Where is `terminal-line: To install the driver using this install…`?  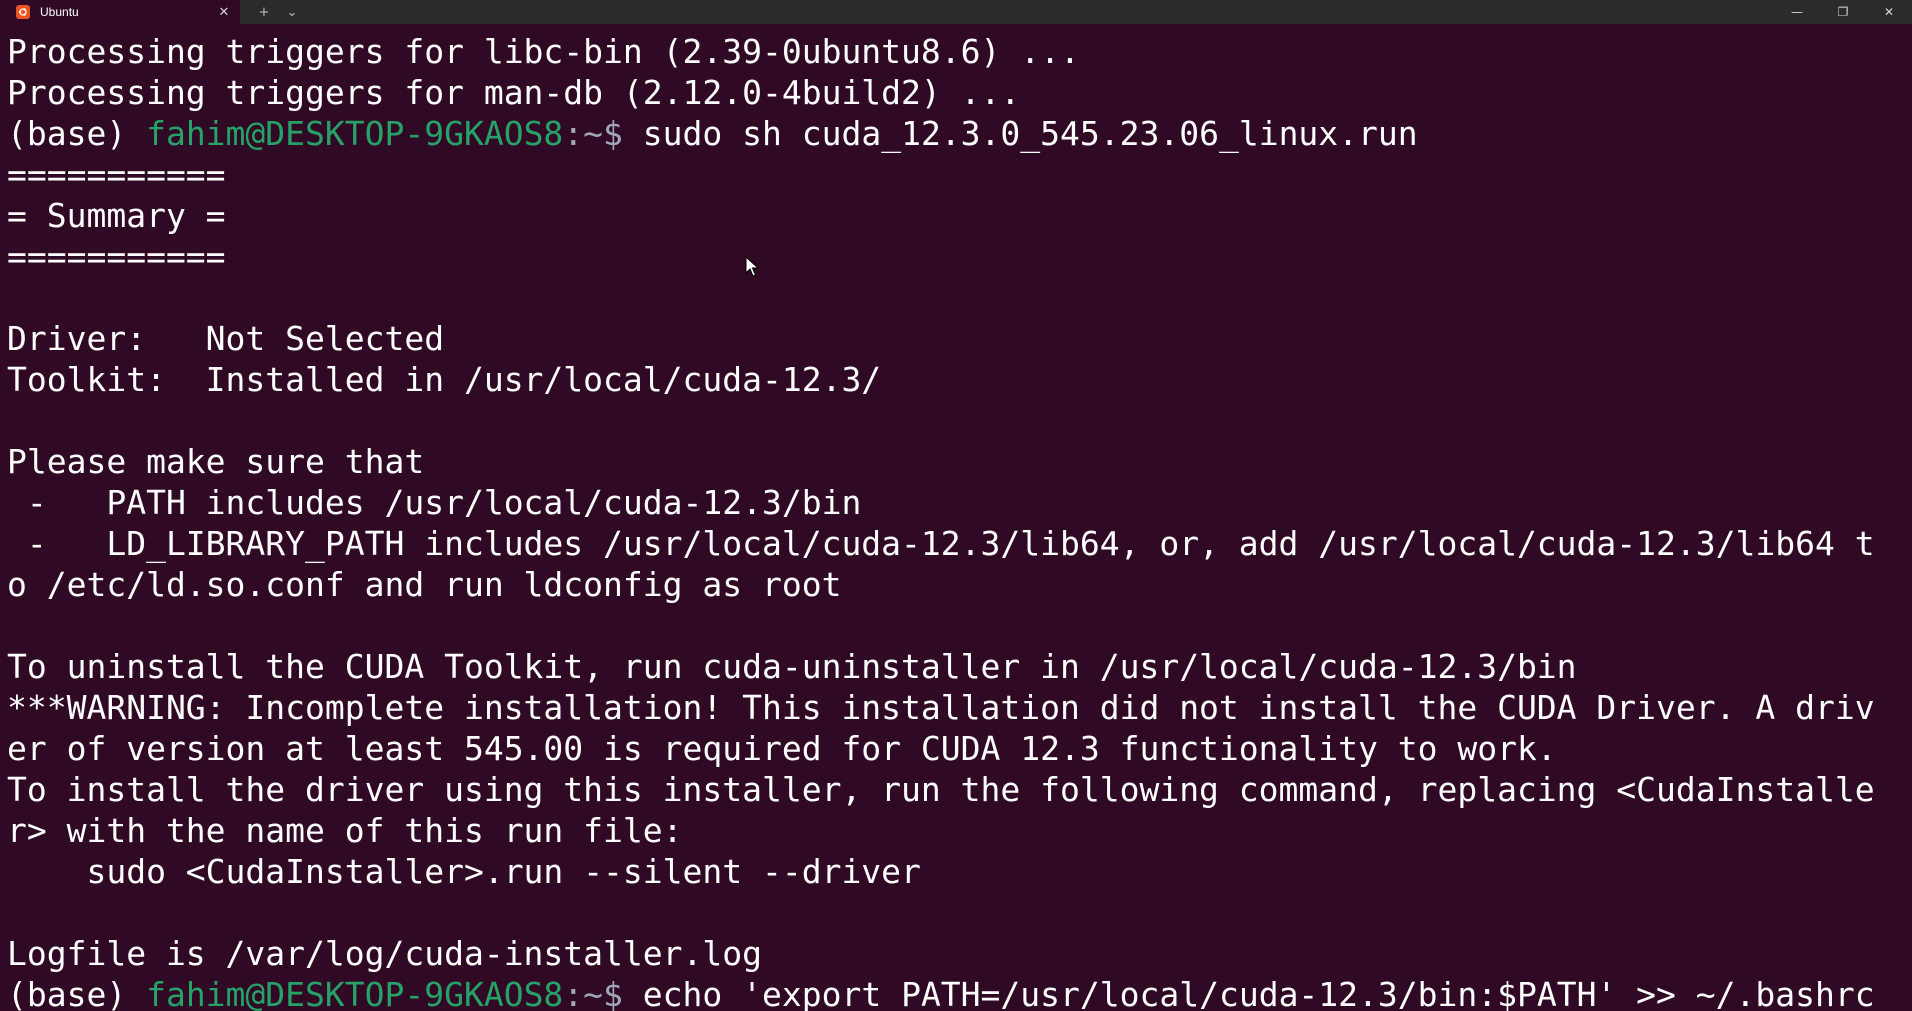
terminal-line: To install the driver using this install… is located at coordinates (941, 789).